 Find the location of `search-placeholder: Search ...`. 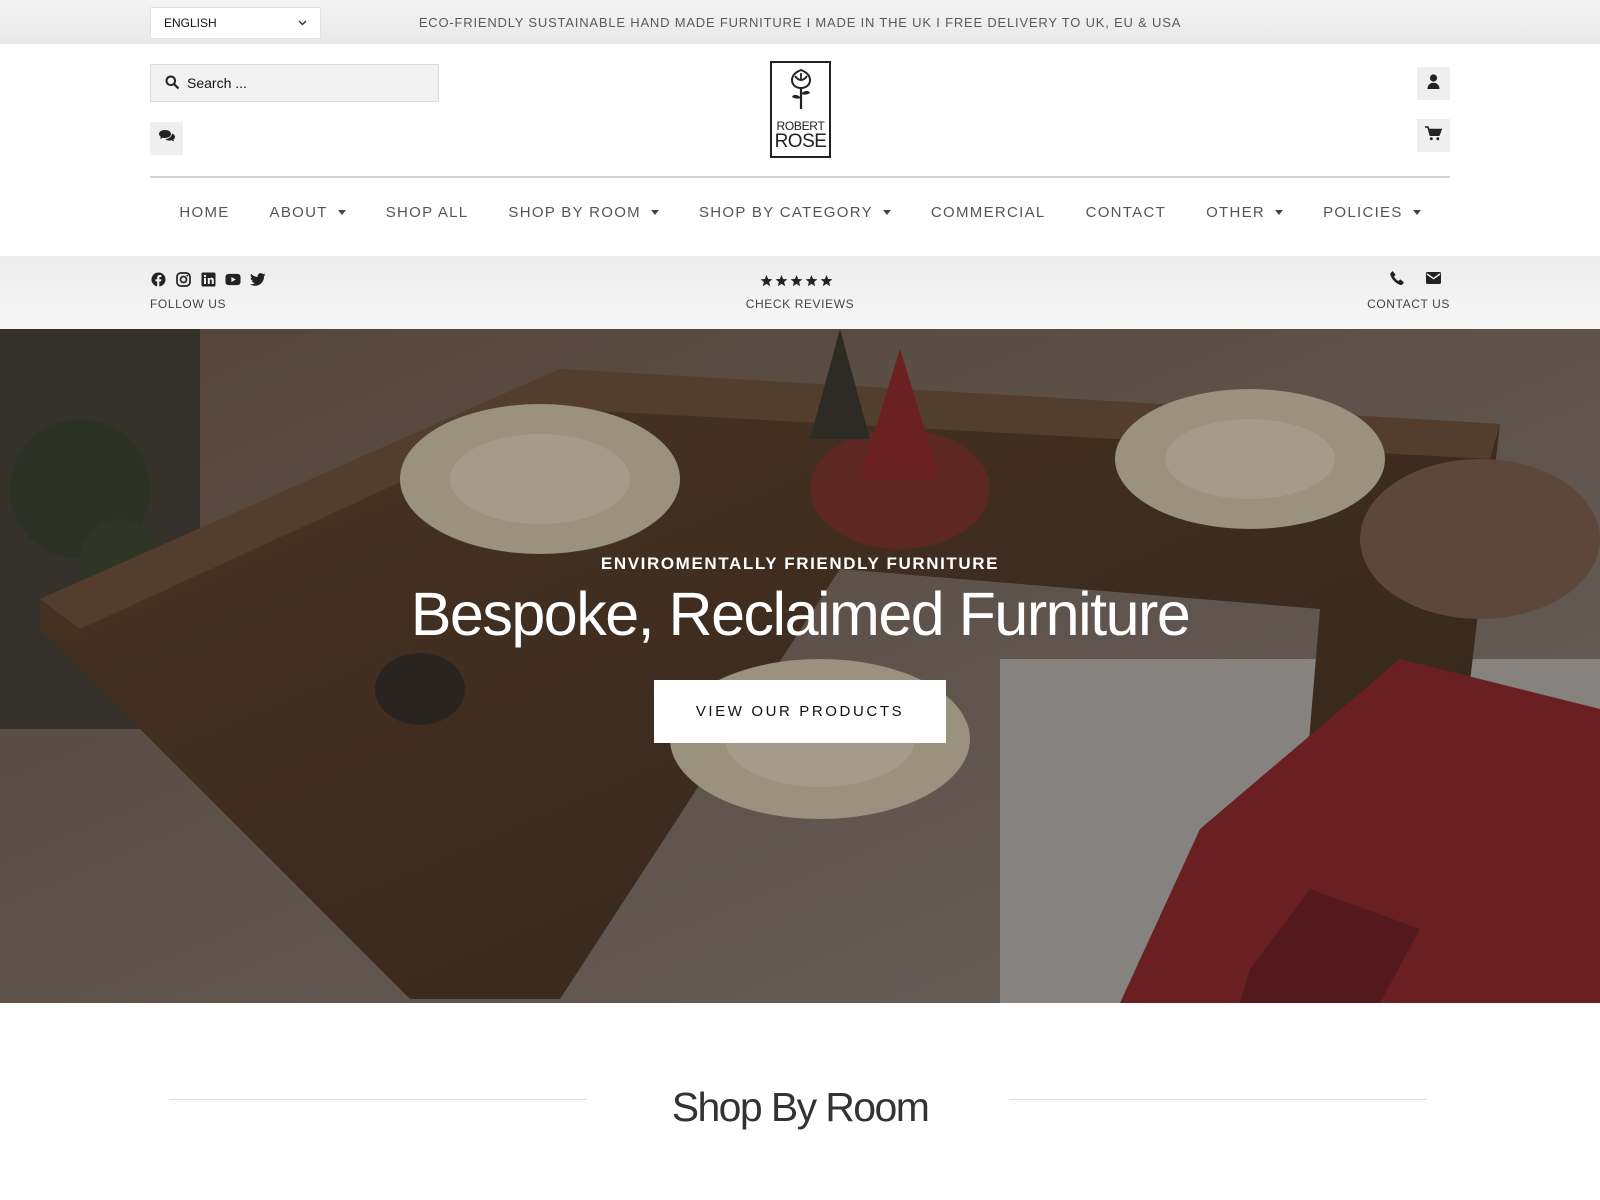

search-placeholder: Search ... is located at coordinates (217, 83).